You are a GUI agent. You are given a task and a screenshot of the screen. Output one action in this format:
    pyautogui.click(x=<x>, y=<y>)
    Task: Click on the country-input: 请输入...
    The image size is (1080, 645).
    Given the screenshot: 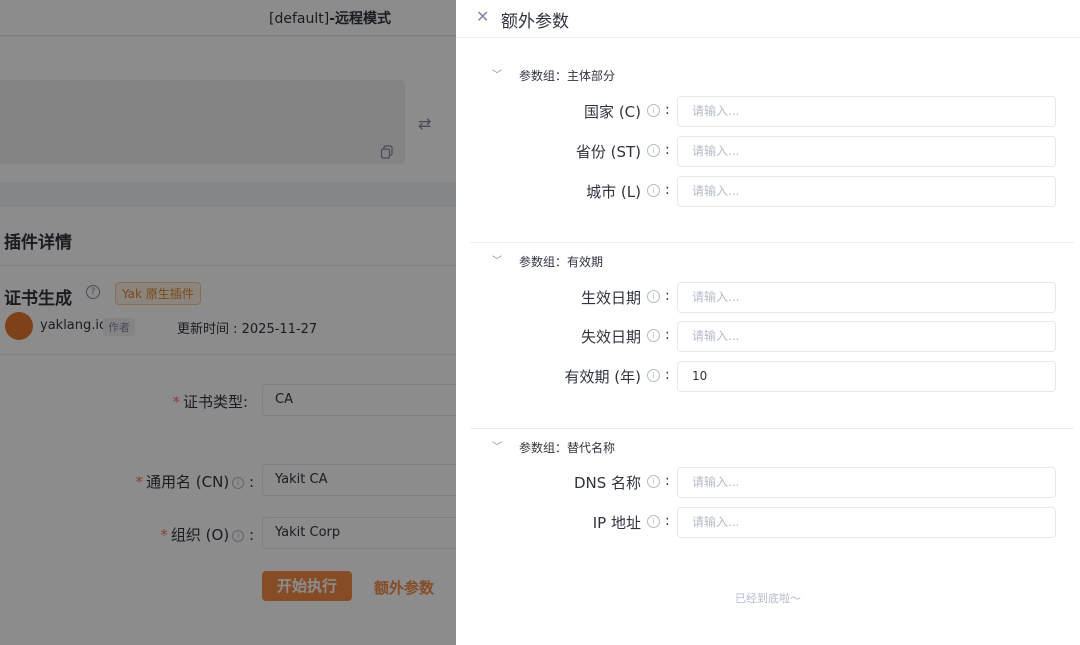 What is the action you would take?
    pyautogui.click(x=866, y=111)
    